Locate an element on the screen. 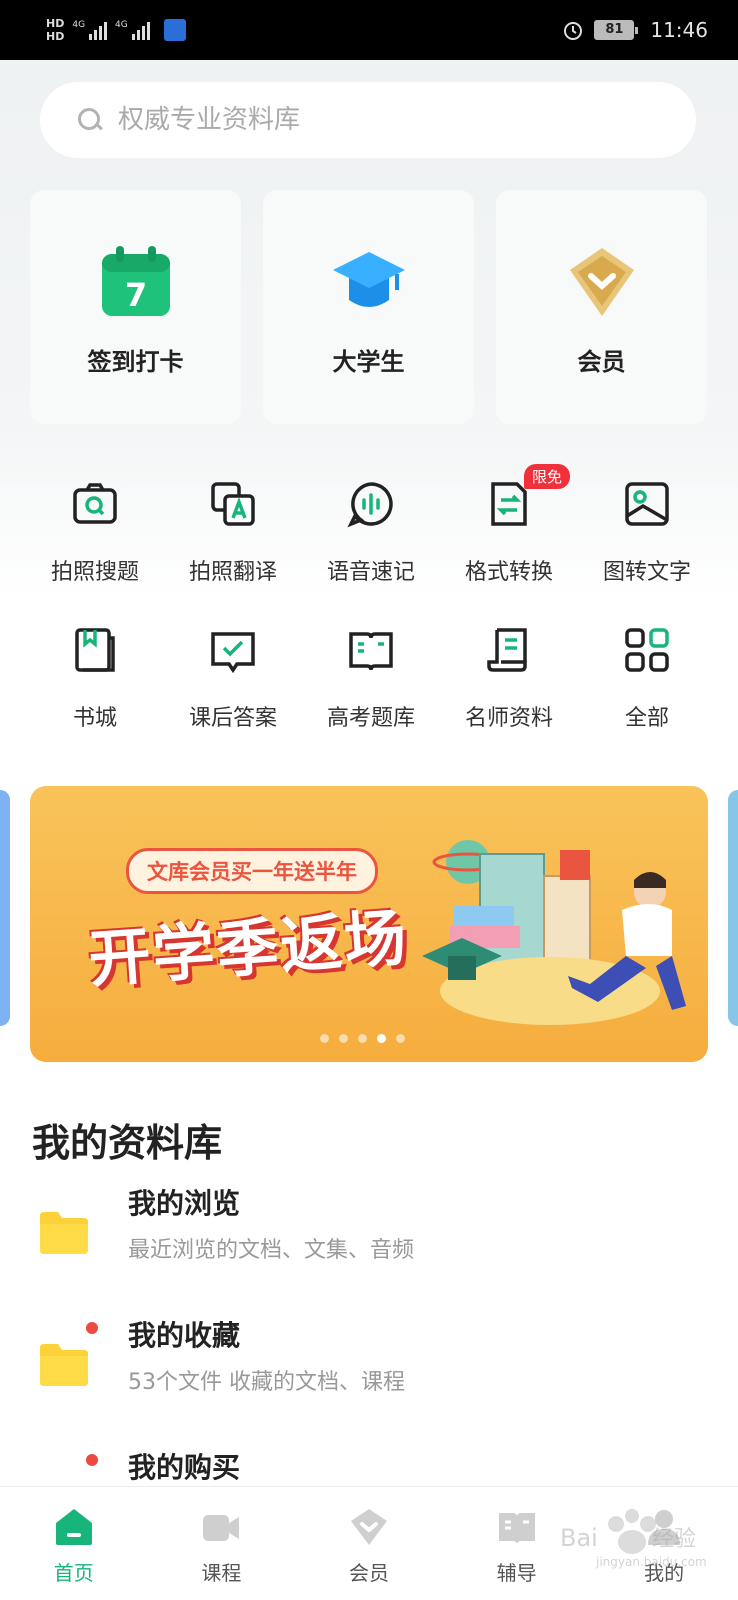  tool-label: 拍照搜题 is located at coordinates (94, 572).